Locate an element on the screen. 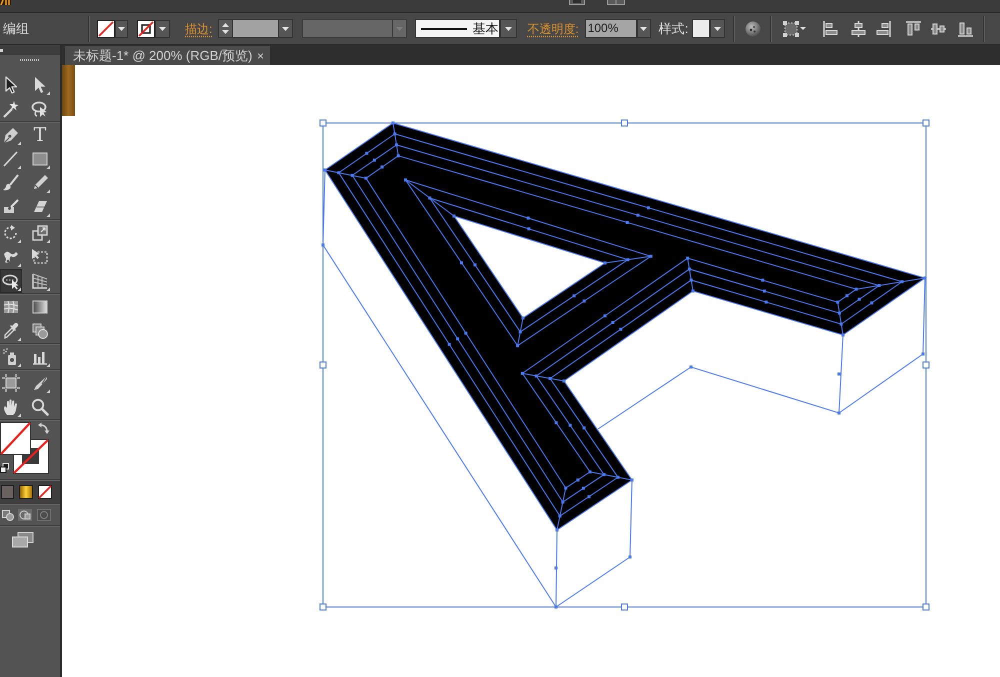  stepper-arrows-icon is located at coordinates (226, 28).